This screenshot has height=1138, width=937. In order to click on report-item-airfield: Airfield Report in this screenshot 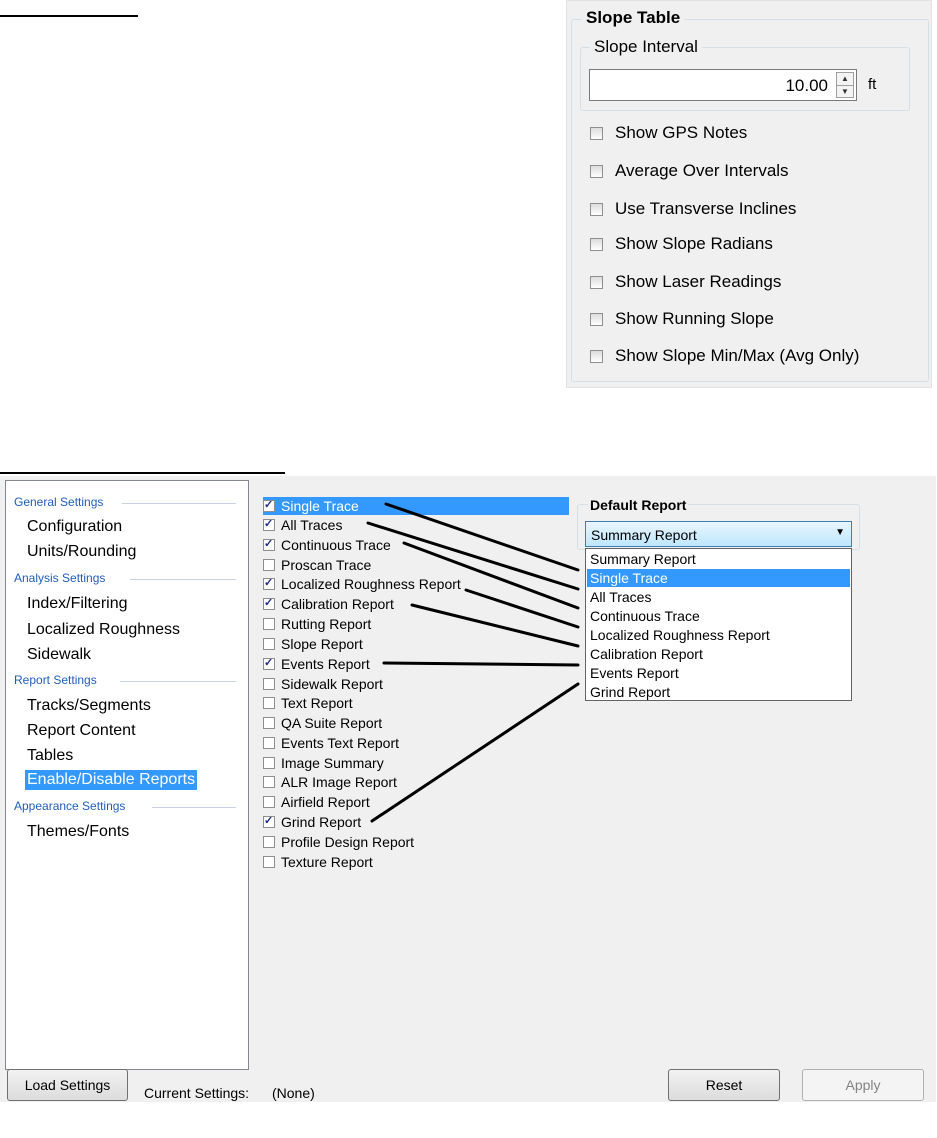, I will do `click(316, 802)`.